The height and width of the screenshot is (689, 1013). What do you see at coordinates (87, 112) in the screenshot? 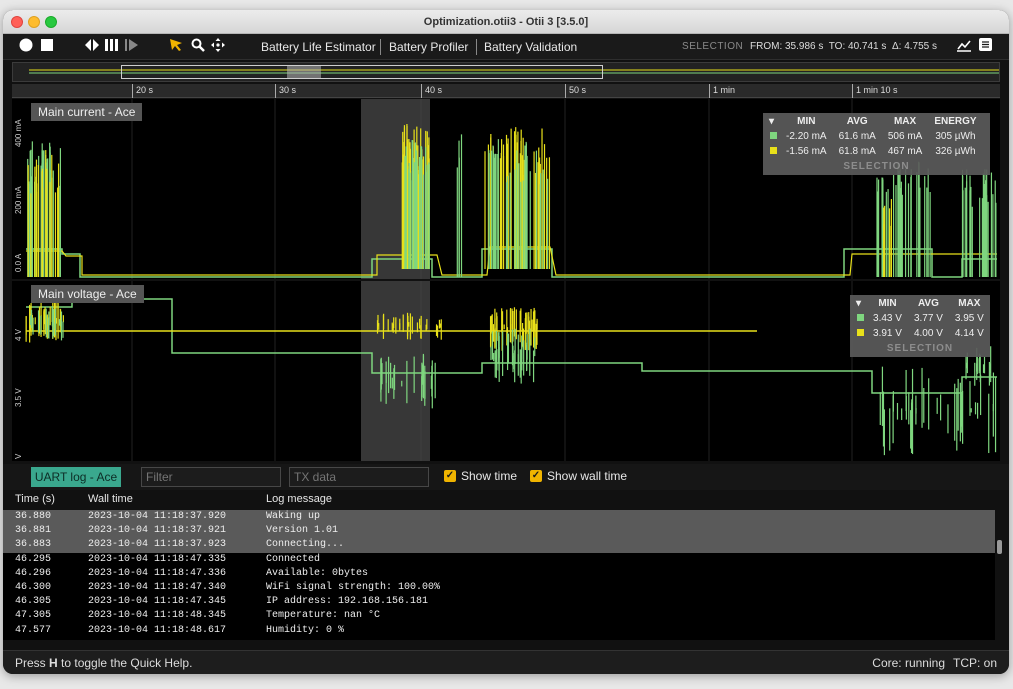
I see `current-plot-title: Main current - Ace` at bounding box center [87, 112].